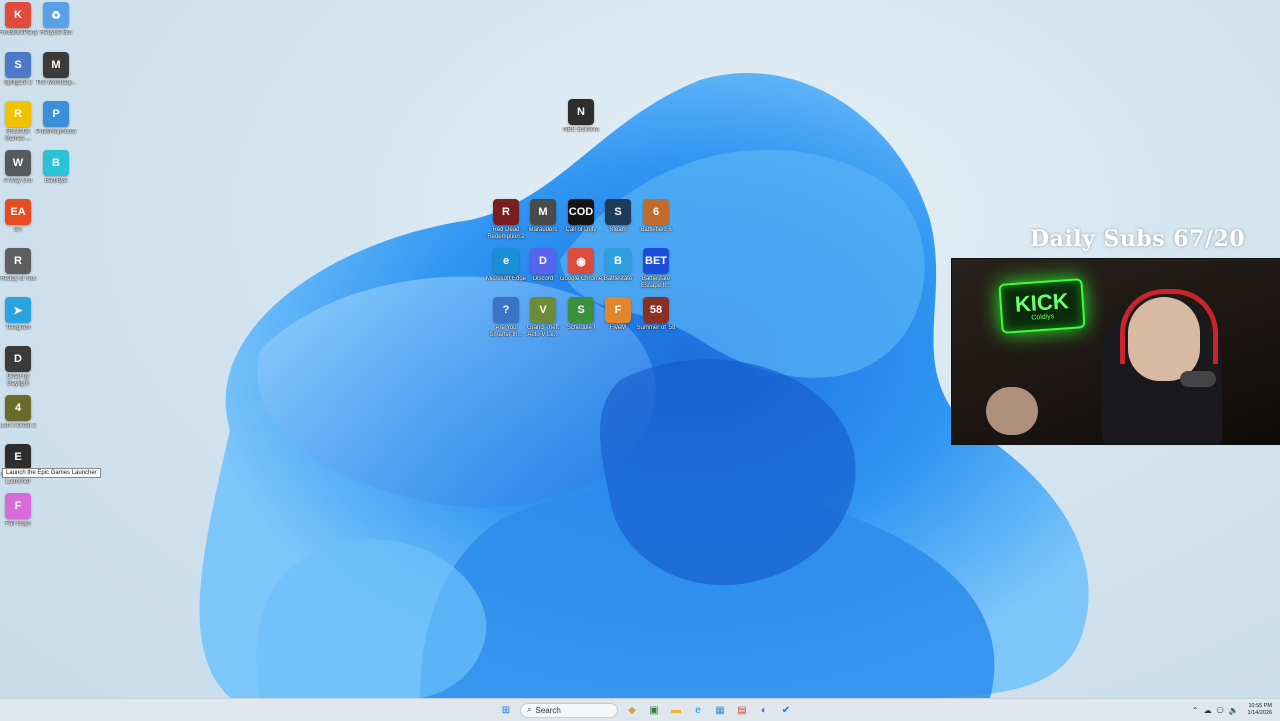  I want to click on kick-sign-subtext: Coldlys, so click(1043, 317).